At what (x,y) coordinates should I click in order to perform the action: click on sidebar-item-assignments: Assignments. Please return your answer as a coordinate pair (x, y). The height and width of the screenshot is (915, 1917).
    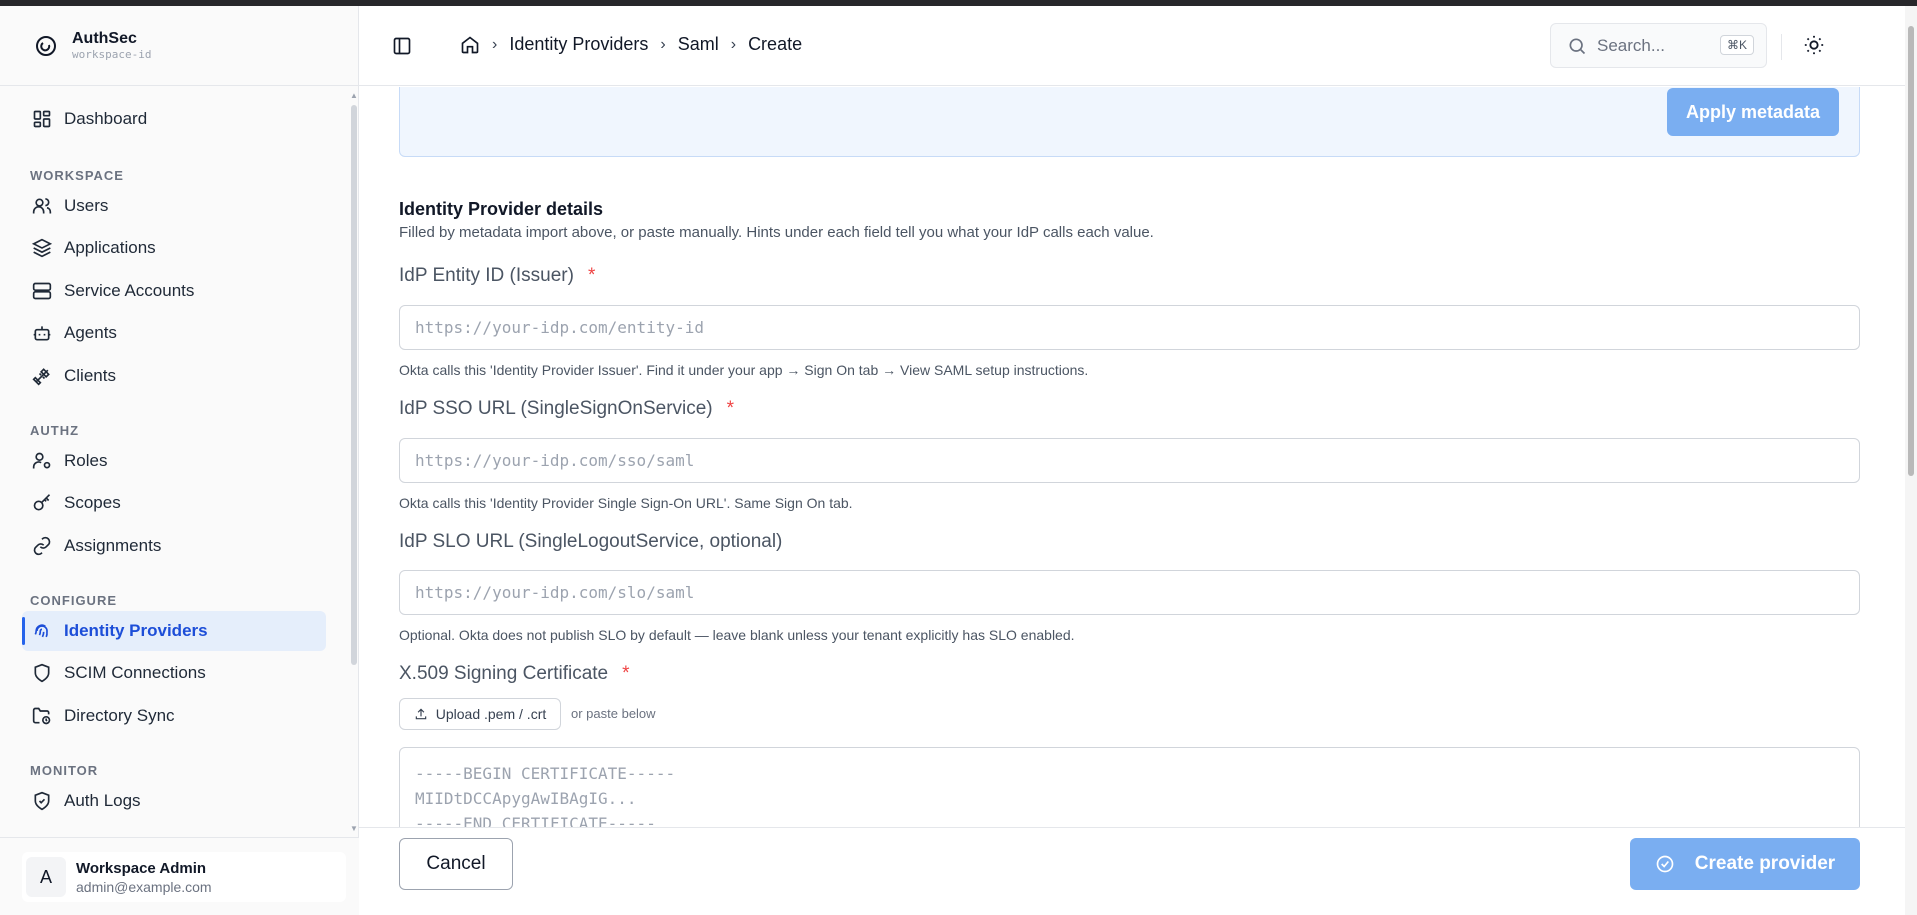
    Looking at the image, I should click on (174, 546).